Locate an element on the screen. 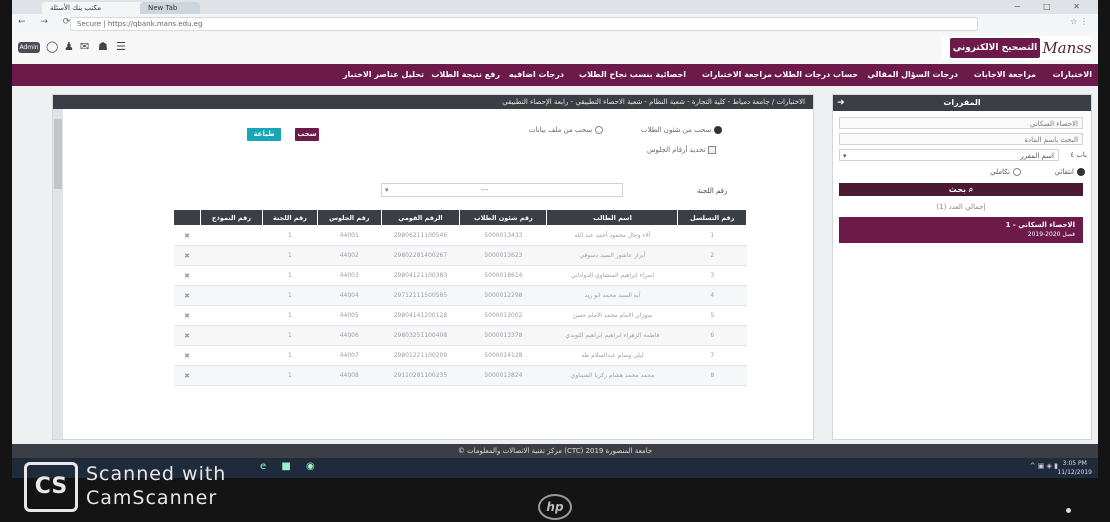  nav-exams: الاختبارات is located at coordinates (1072, 75).